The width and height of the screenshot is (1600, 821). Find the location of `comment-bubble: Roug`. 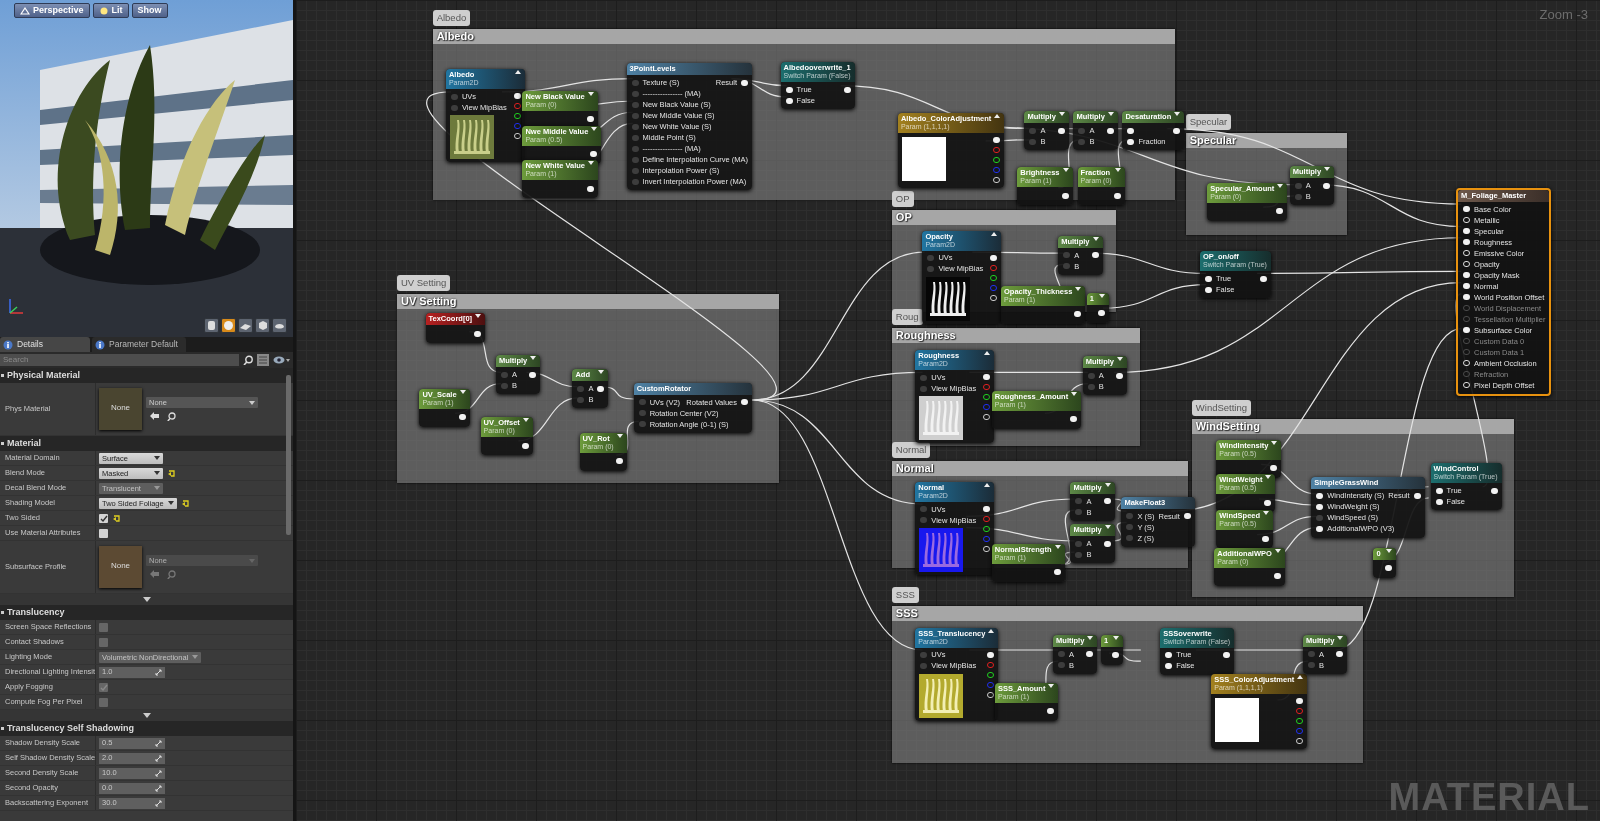

comment-bubble: Roug is located at coordinates (907, 316).